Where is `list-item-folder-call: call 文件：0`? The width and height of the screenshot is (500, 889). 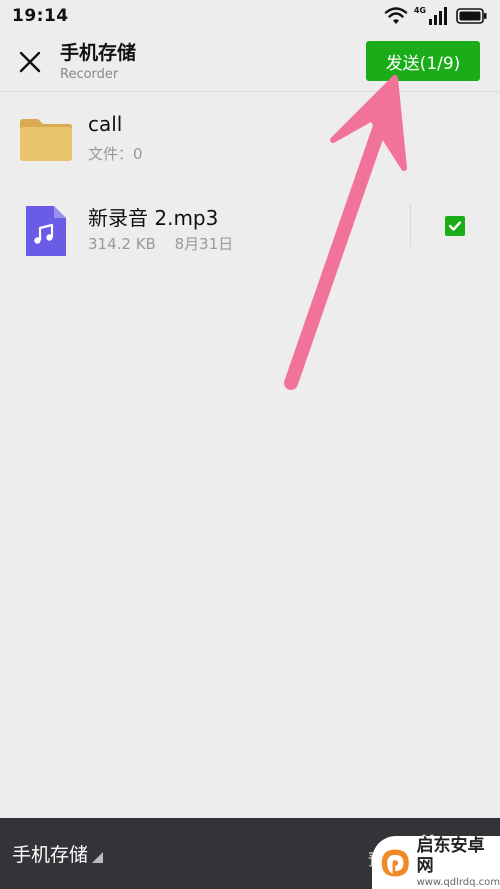 list-item-folder-call: call 文件：0 is located at coordinates (250, 137).